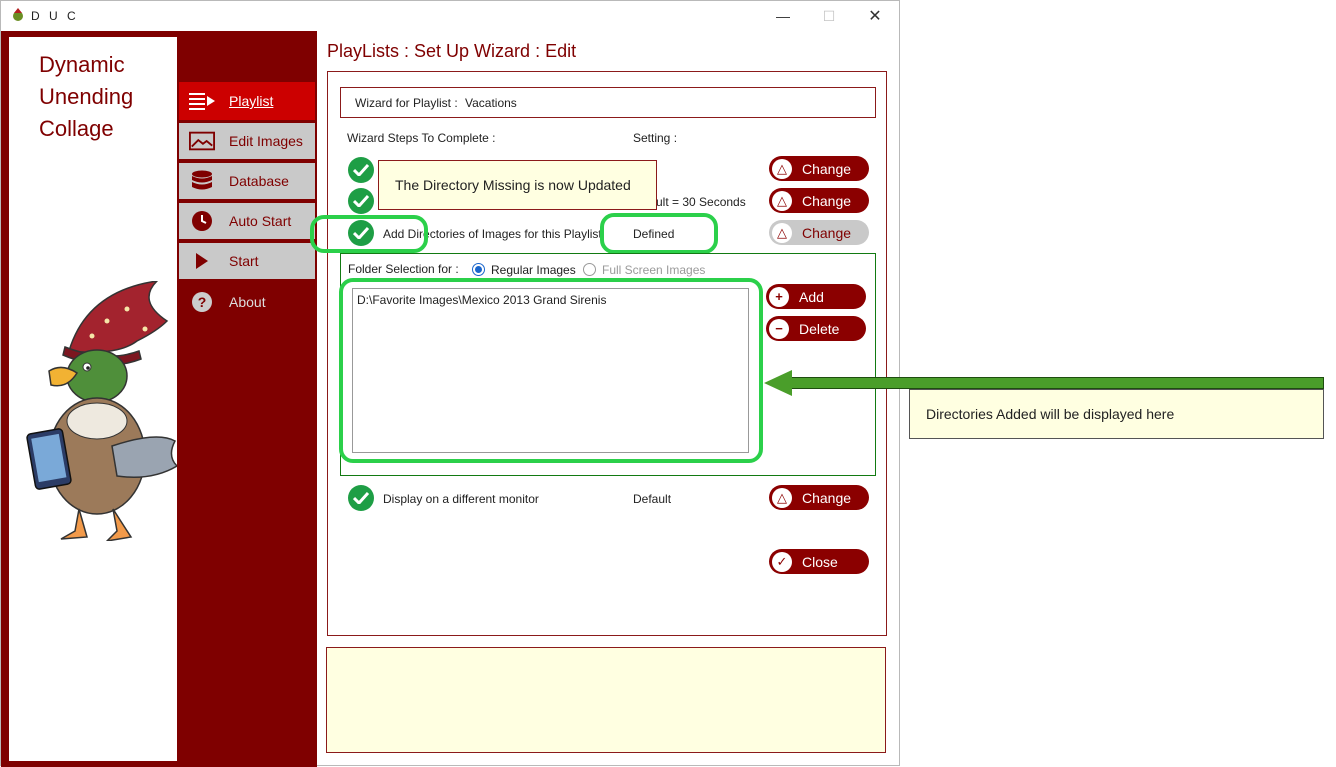 This screenshot has width=1336, height=767. I want to click on close-label: Close, so click(820, 561).